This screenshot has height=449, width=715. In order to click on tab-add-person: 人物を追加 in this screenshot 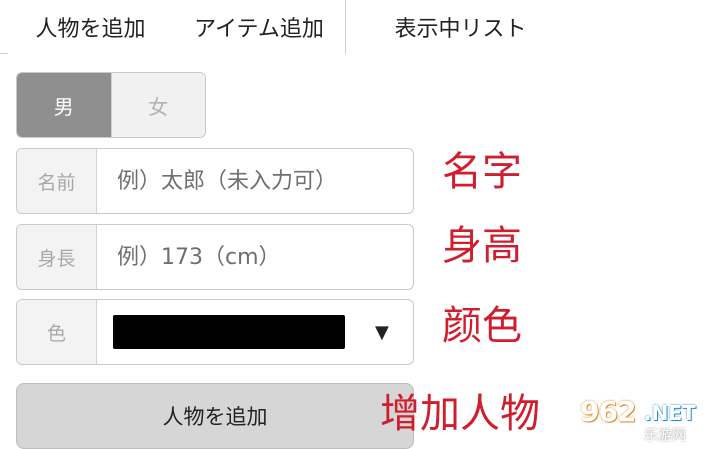, I will do `click(90, 27)`.